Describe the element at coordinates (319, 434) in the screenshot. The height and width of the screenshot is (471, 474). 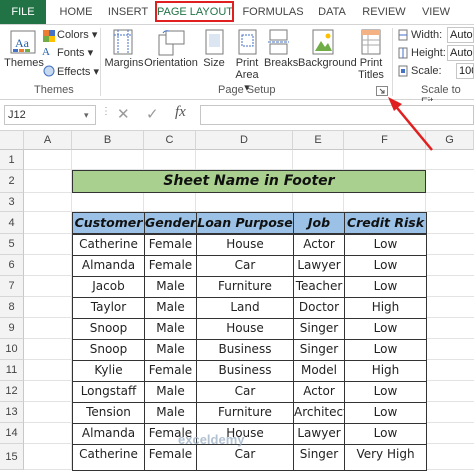
I see `cell-job: Lawyer` at that location.